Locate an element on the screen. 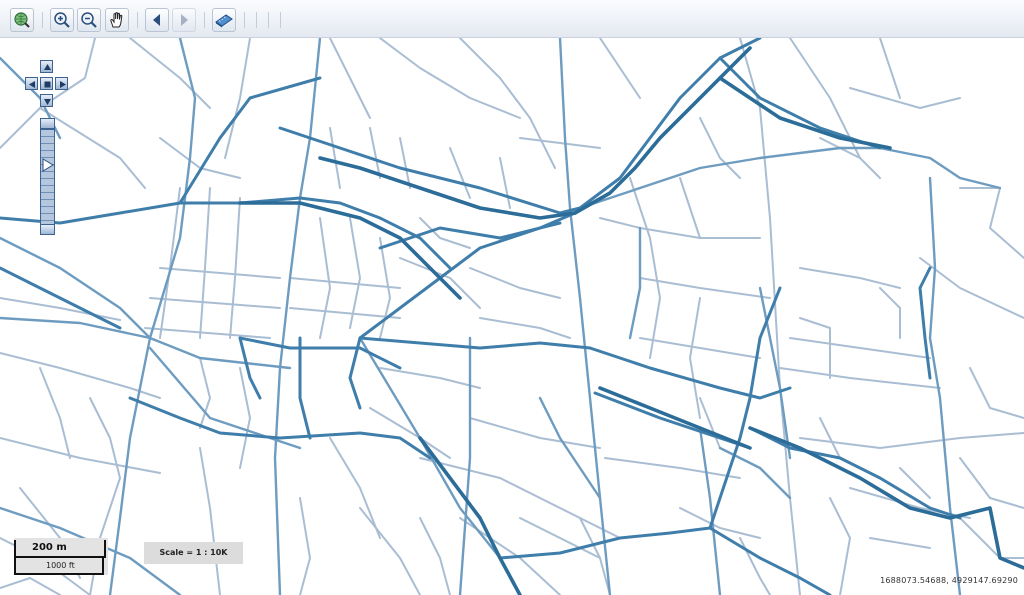 The image size is (1024, 595). pan-left-button is located at coordinates (31, 83).